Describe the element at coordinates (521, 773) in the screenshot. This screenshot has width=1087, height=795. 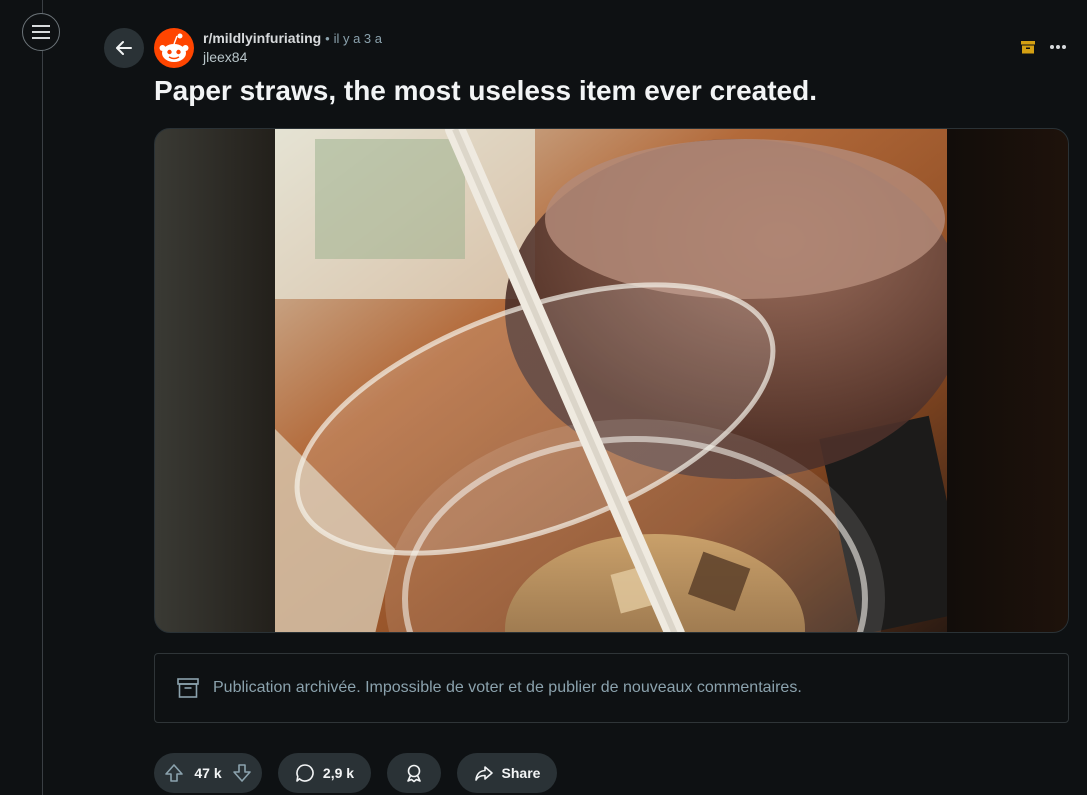
I see `share-label: Share` at that location.